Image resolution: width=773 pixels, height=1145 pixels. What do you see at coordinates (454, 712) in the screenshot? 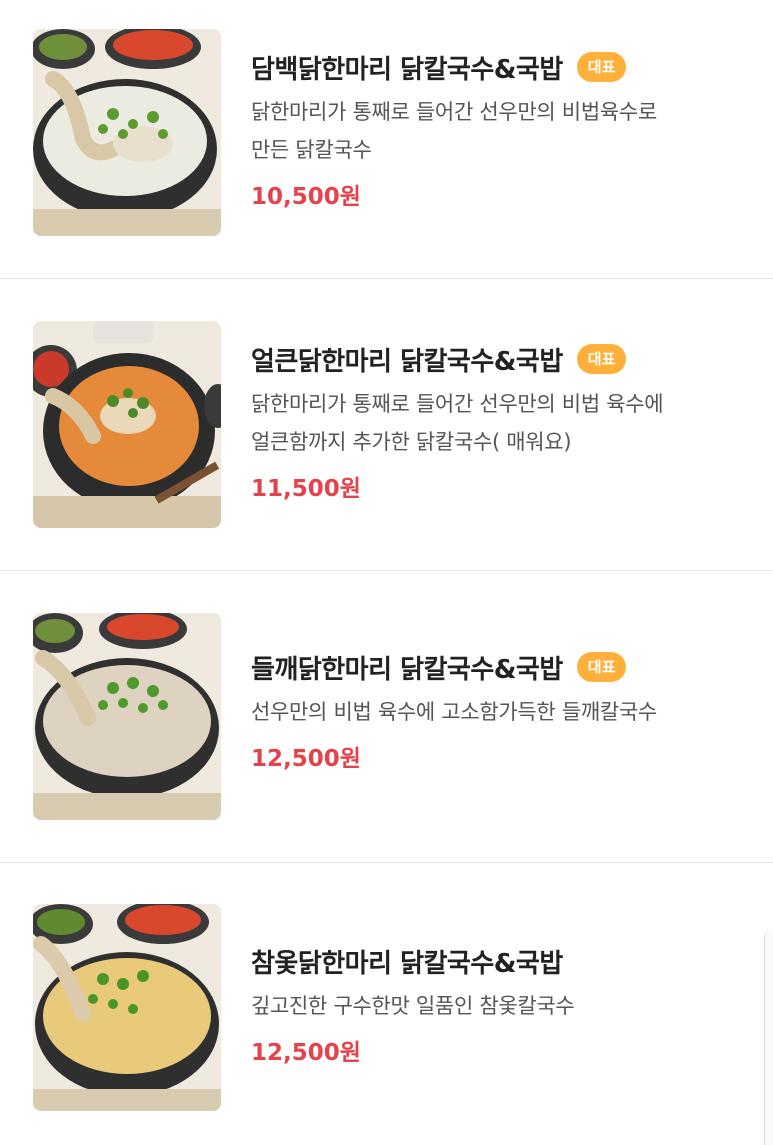
I see `menu-description: 선우만의 비법 육수에 고소함가득한 들깨칼국수` at bounding box center [454, 712].